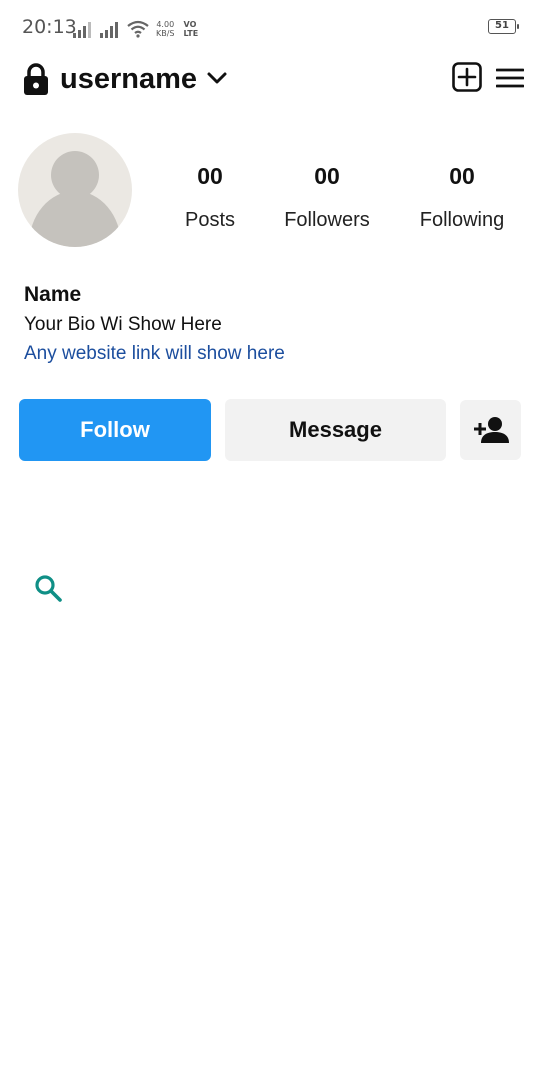 The width and height of the screenshot is (540, 1080). Describe the element at coordinates (165, 33) in the screenshot. I see `net-speed-unit: KB/S` at that location.